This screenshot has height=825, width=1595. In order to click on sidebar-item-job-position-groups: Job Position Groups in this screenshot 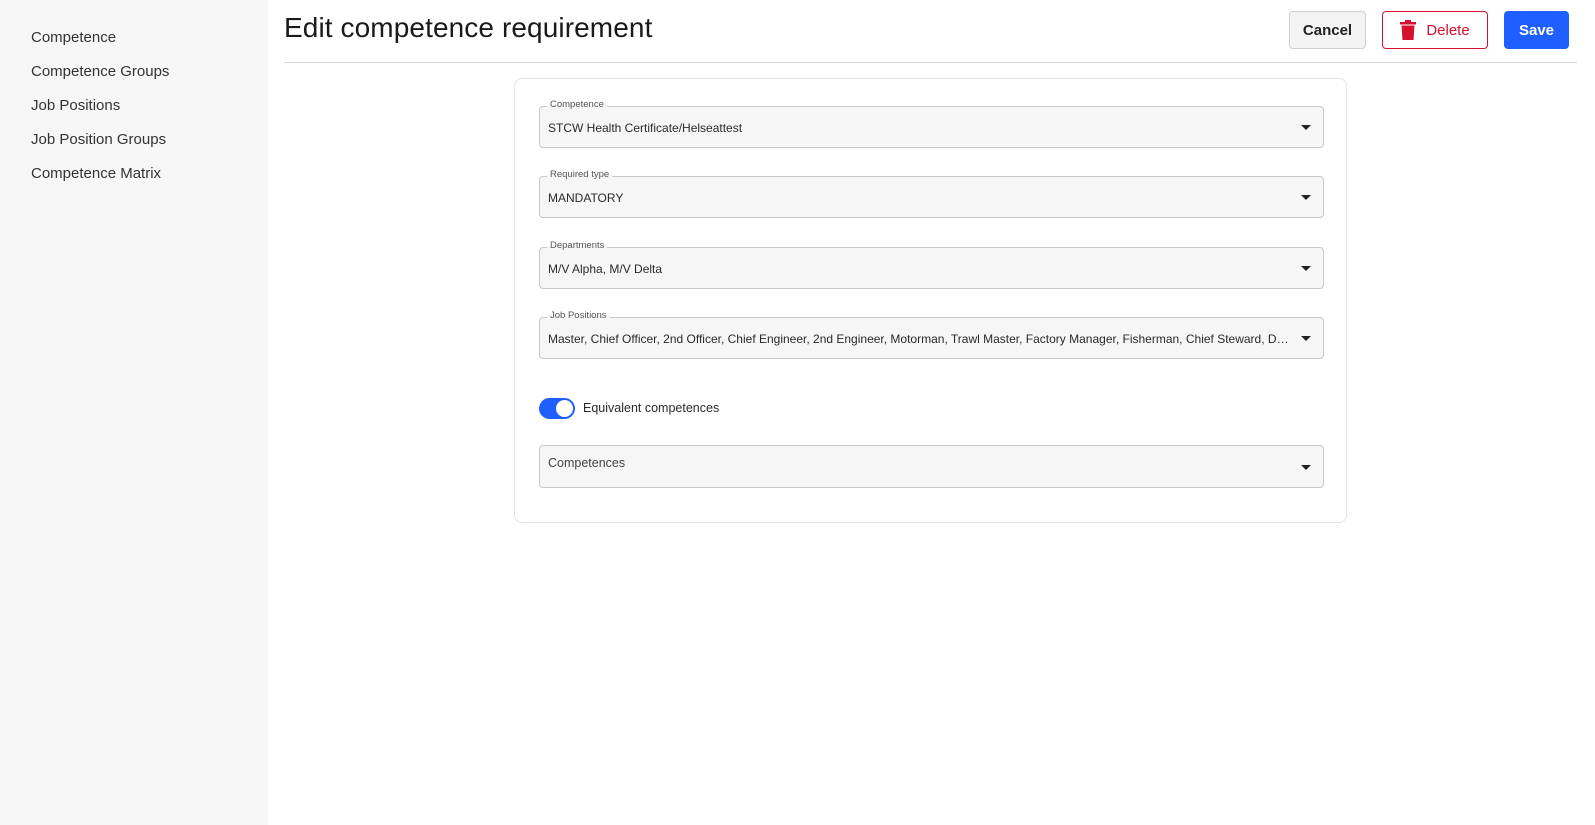, I will do `click(134, 143)`.